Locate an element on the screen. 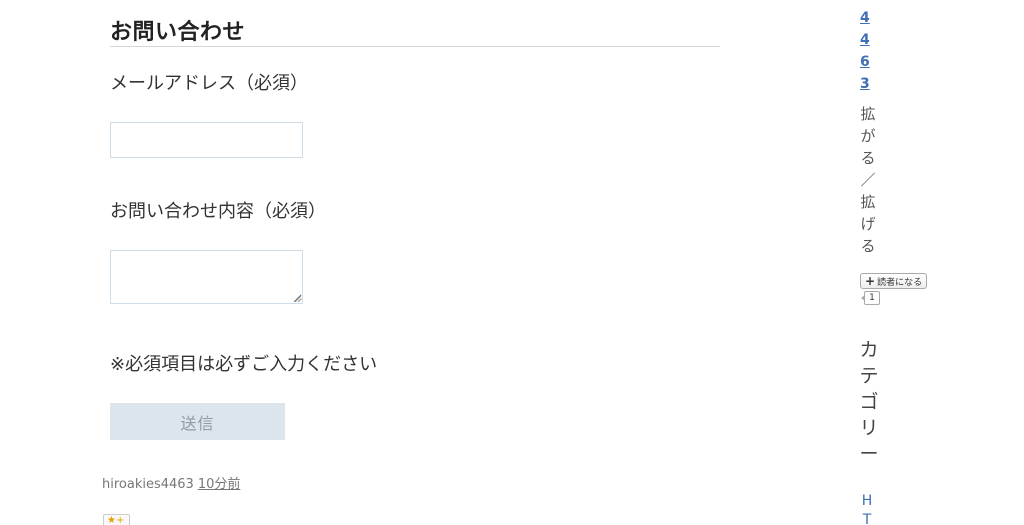  stat-link: 3 is located at coordinates (865, 84).